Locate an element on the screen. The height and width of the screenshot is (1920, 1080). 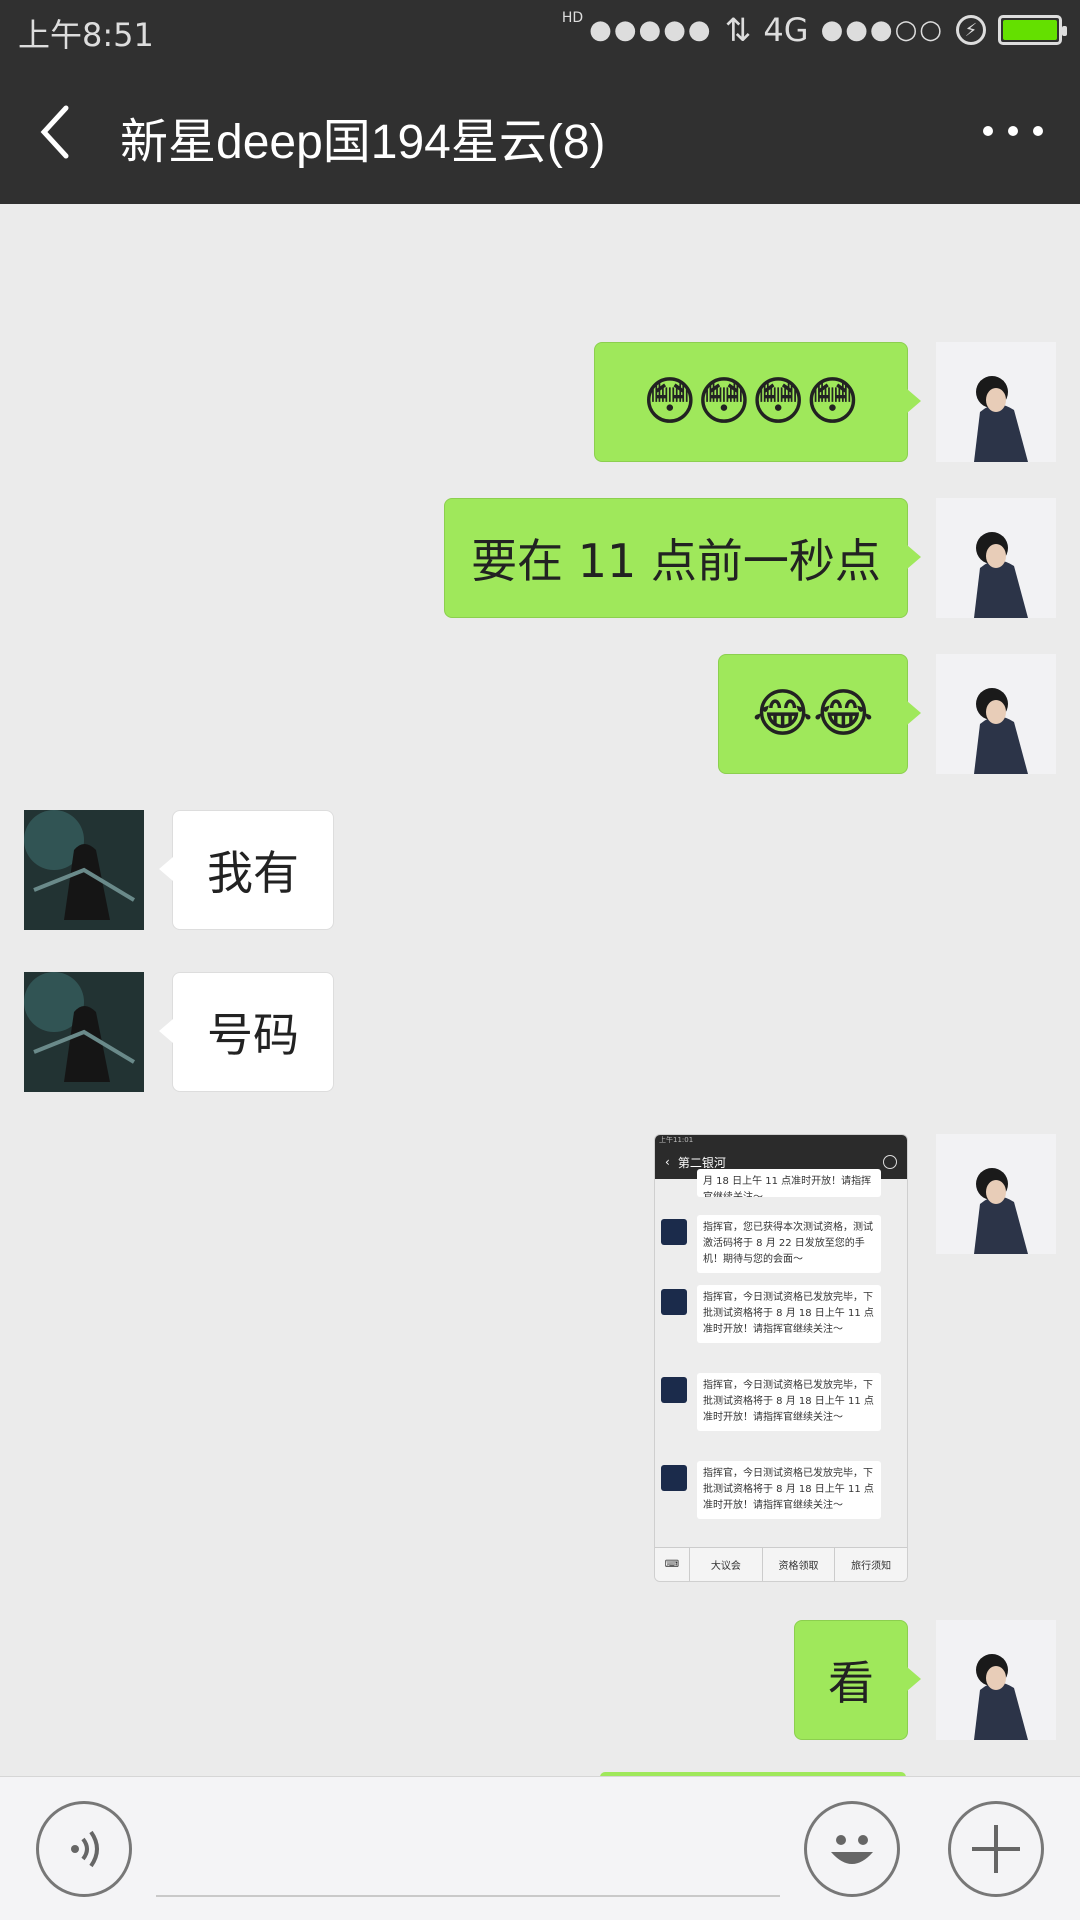
plus-button is located at coordinates (996, 1849).